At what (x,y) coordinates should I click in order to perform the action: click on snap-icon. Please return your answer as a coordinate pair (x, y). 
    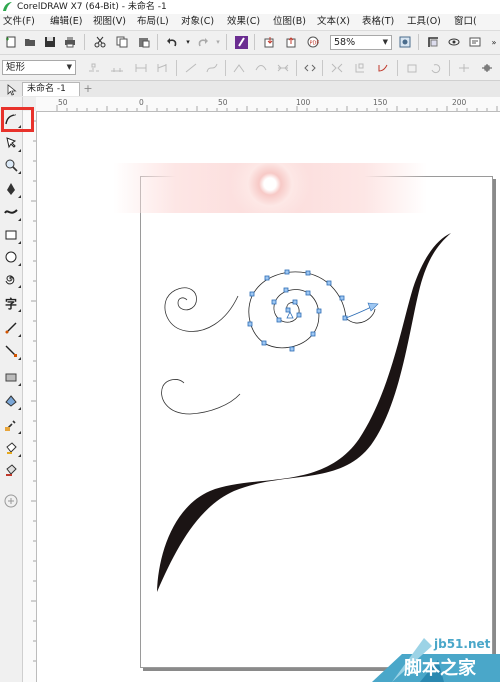
    Looking at the image, I should click on (433, 42).